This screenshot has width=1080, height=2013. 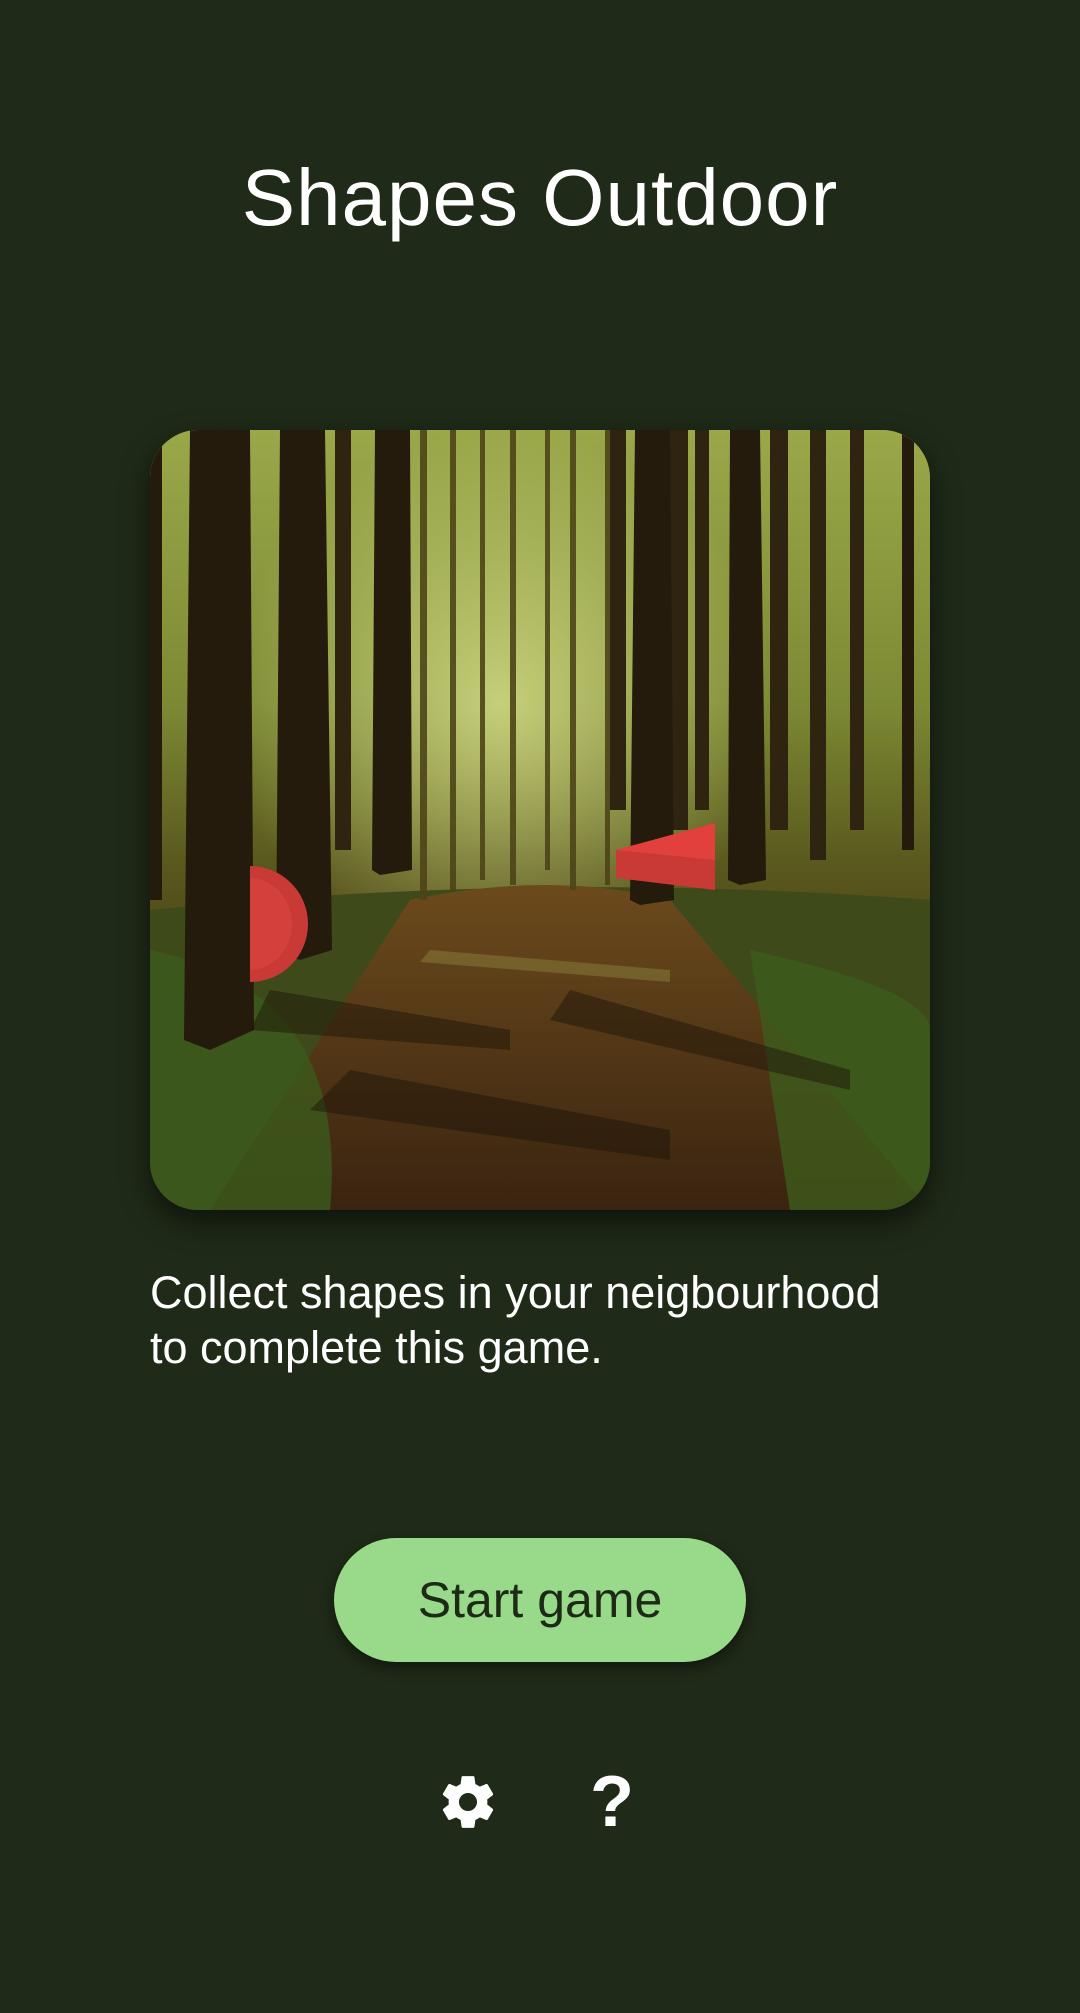 I want to click on gear-icon, so click(x=468, y=1802).